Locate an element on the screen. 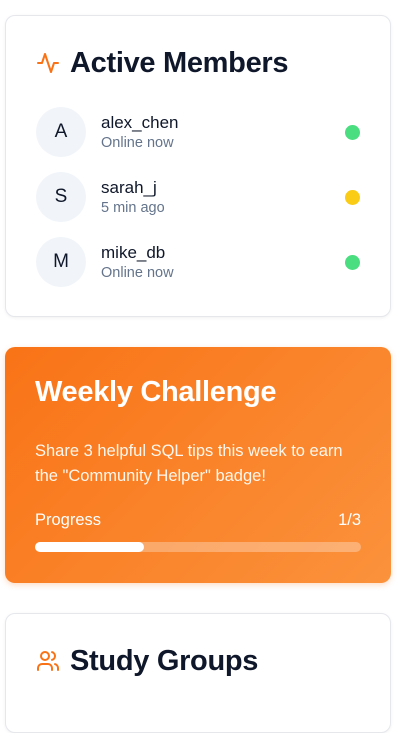  users-icon is located at coordinates (48, 661).